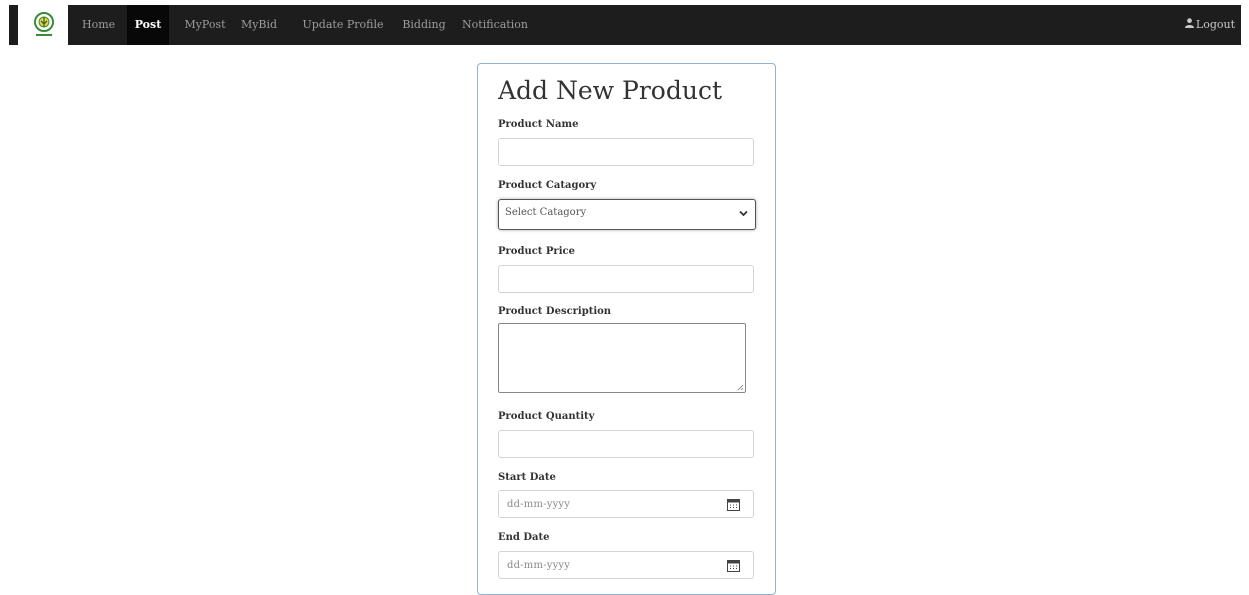 This screenshot has height=595, width=1249. I want to click on product-quantity-input, so click(626, 444).